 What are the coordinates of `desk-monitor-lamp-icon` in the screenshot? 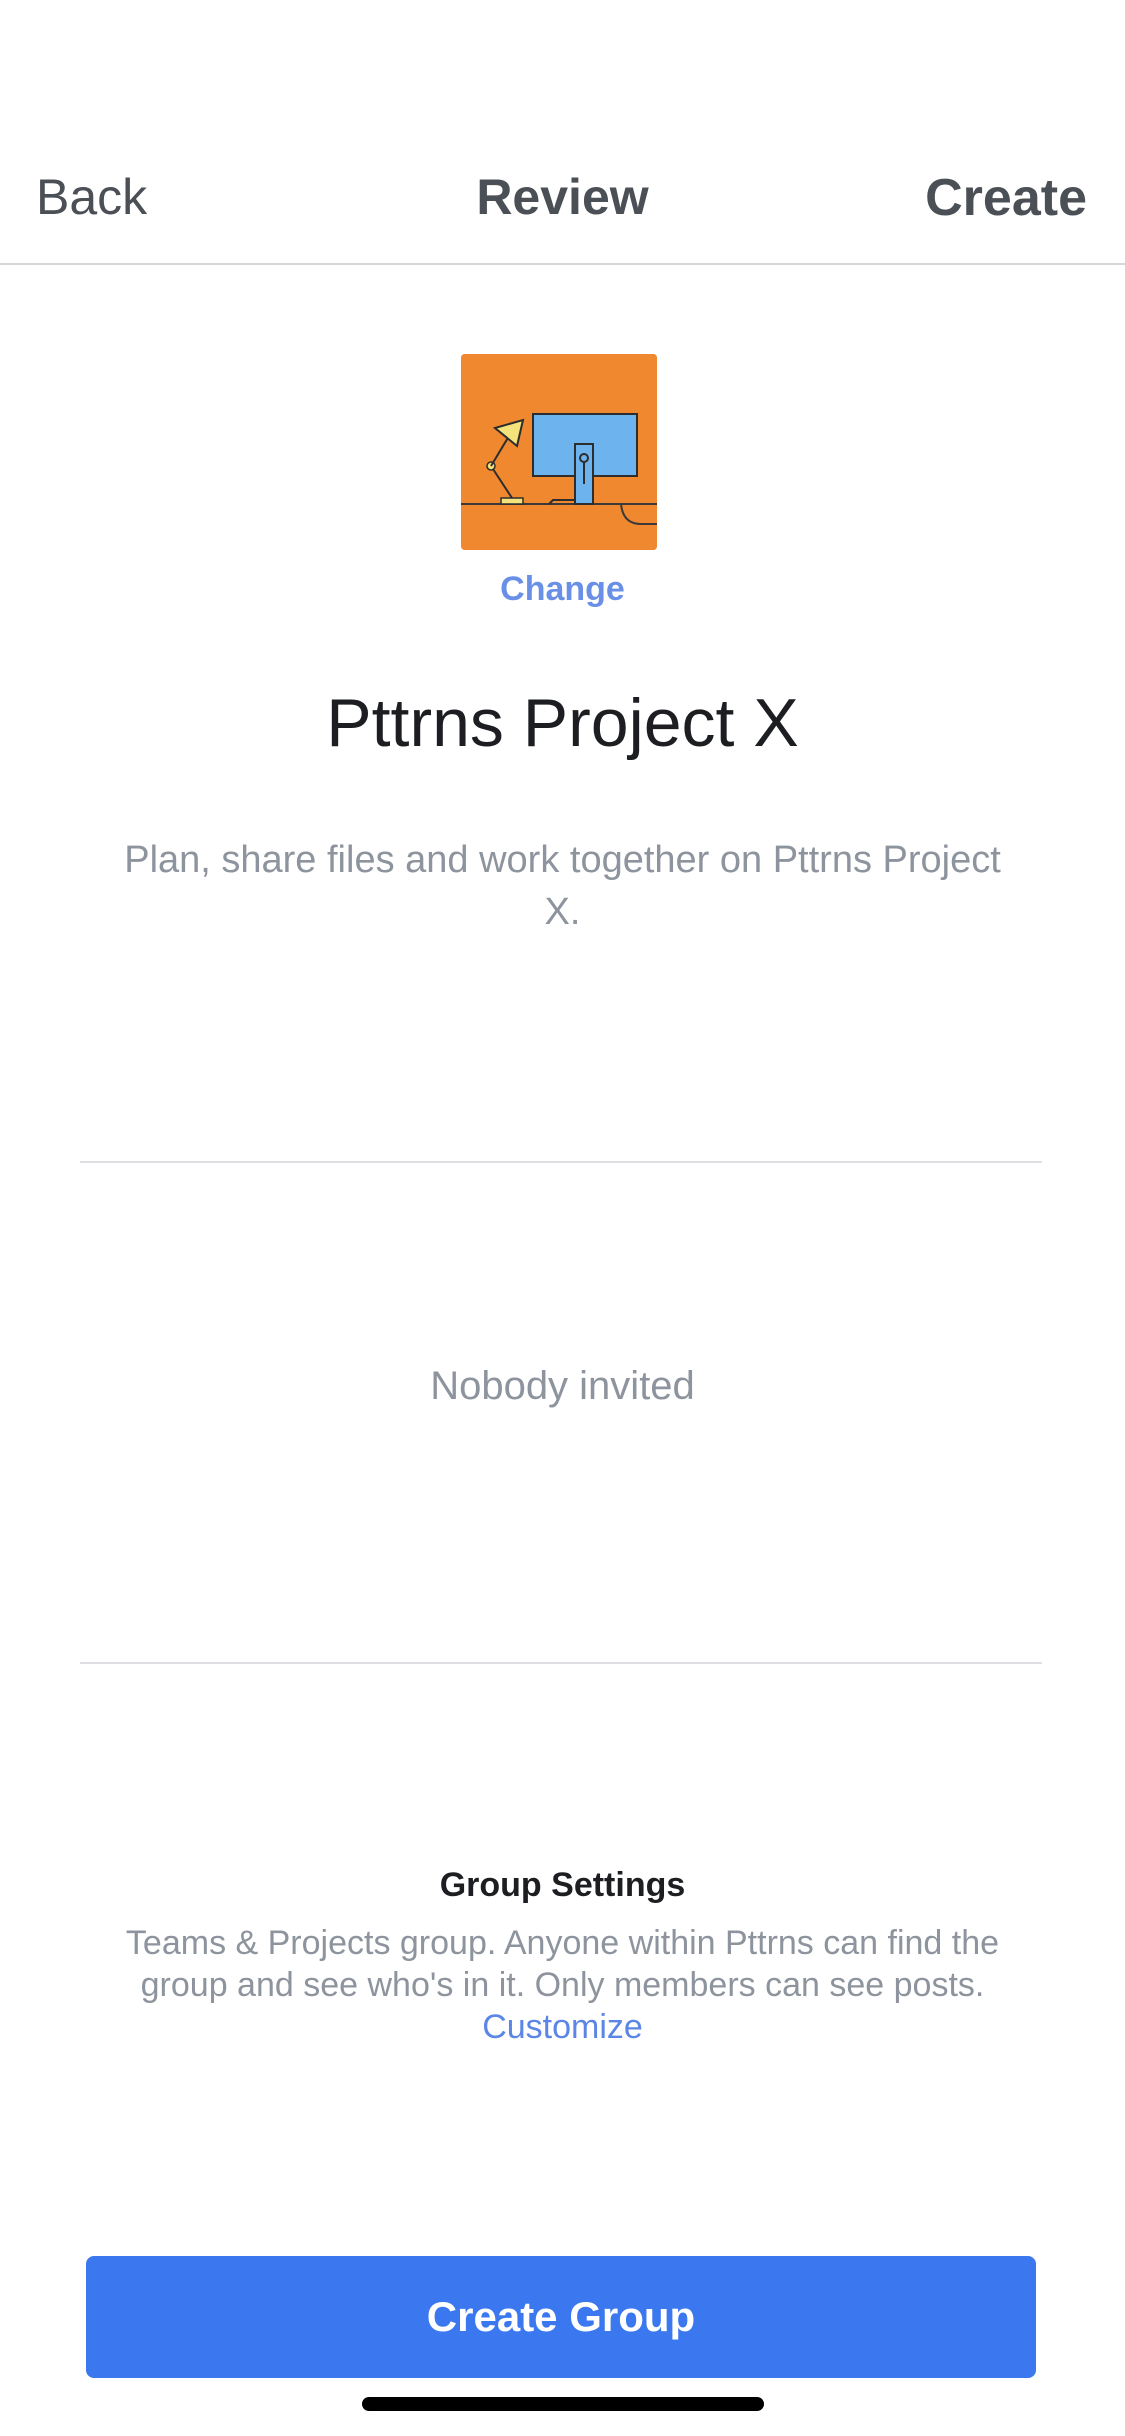 It's located at (559, 452).